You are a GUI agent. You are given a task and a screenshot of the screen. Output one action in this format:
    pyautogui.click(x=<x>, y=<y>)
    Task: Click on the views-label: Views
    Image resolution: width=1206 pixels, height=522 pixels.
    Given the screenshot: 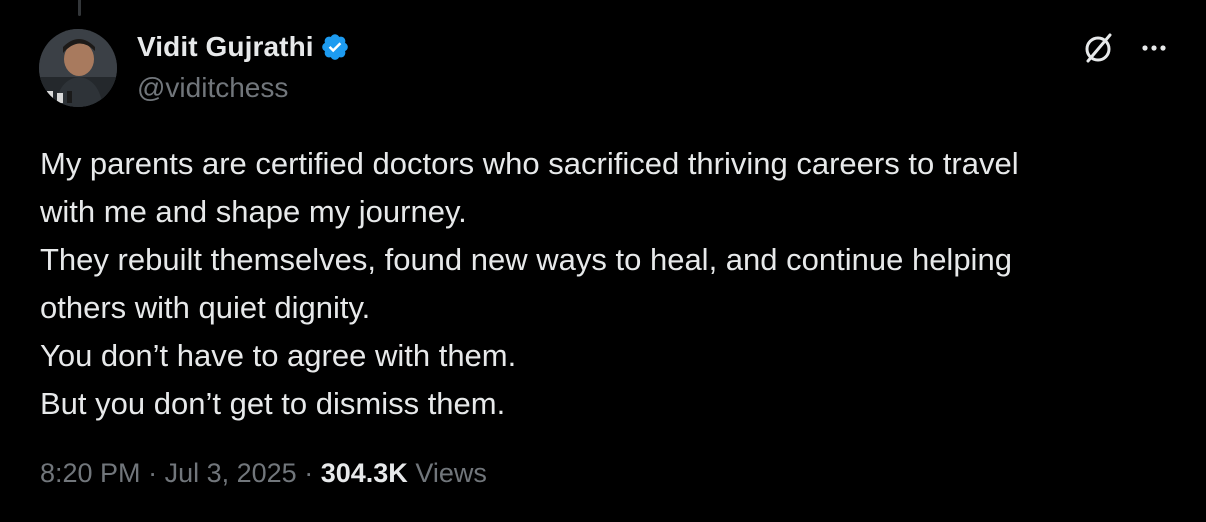 What is the action you would take?
    pyautogui.click(x=451, y=473)
    